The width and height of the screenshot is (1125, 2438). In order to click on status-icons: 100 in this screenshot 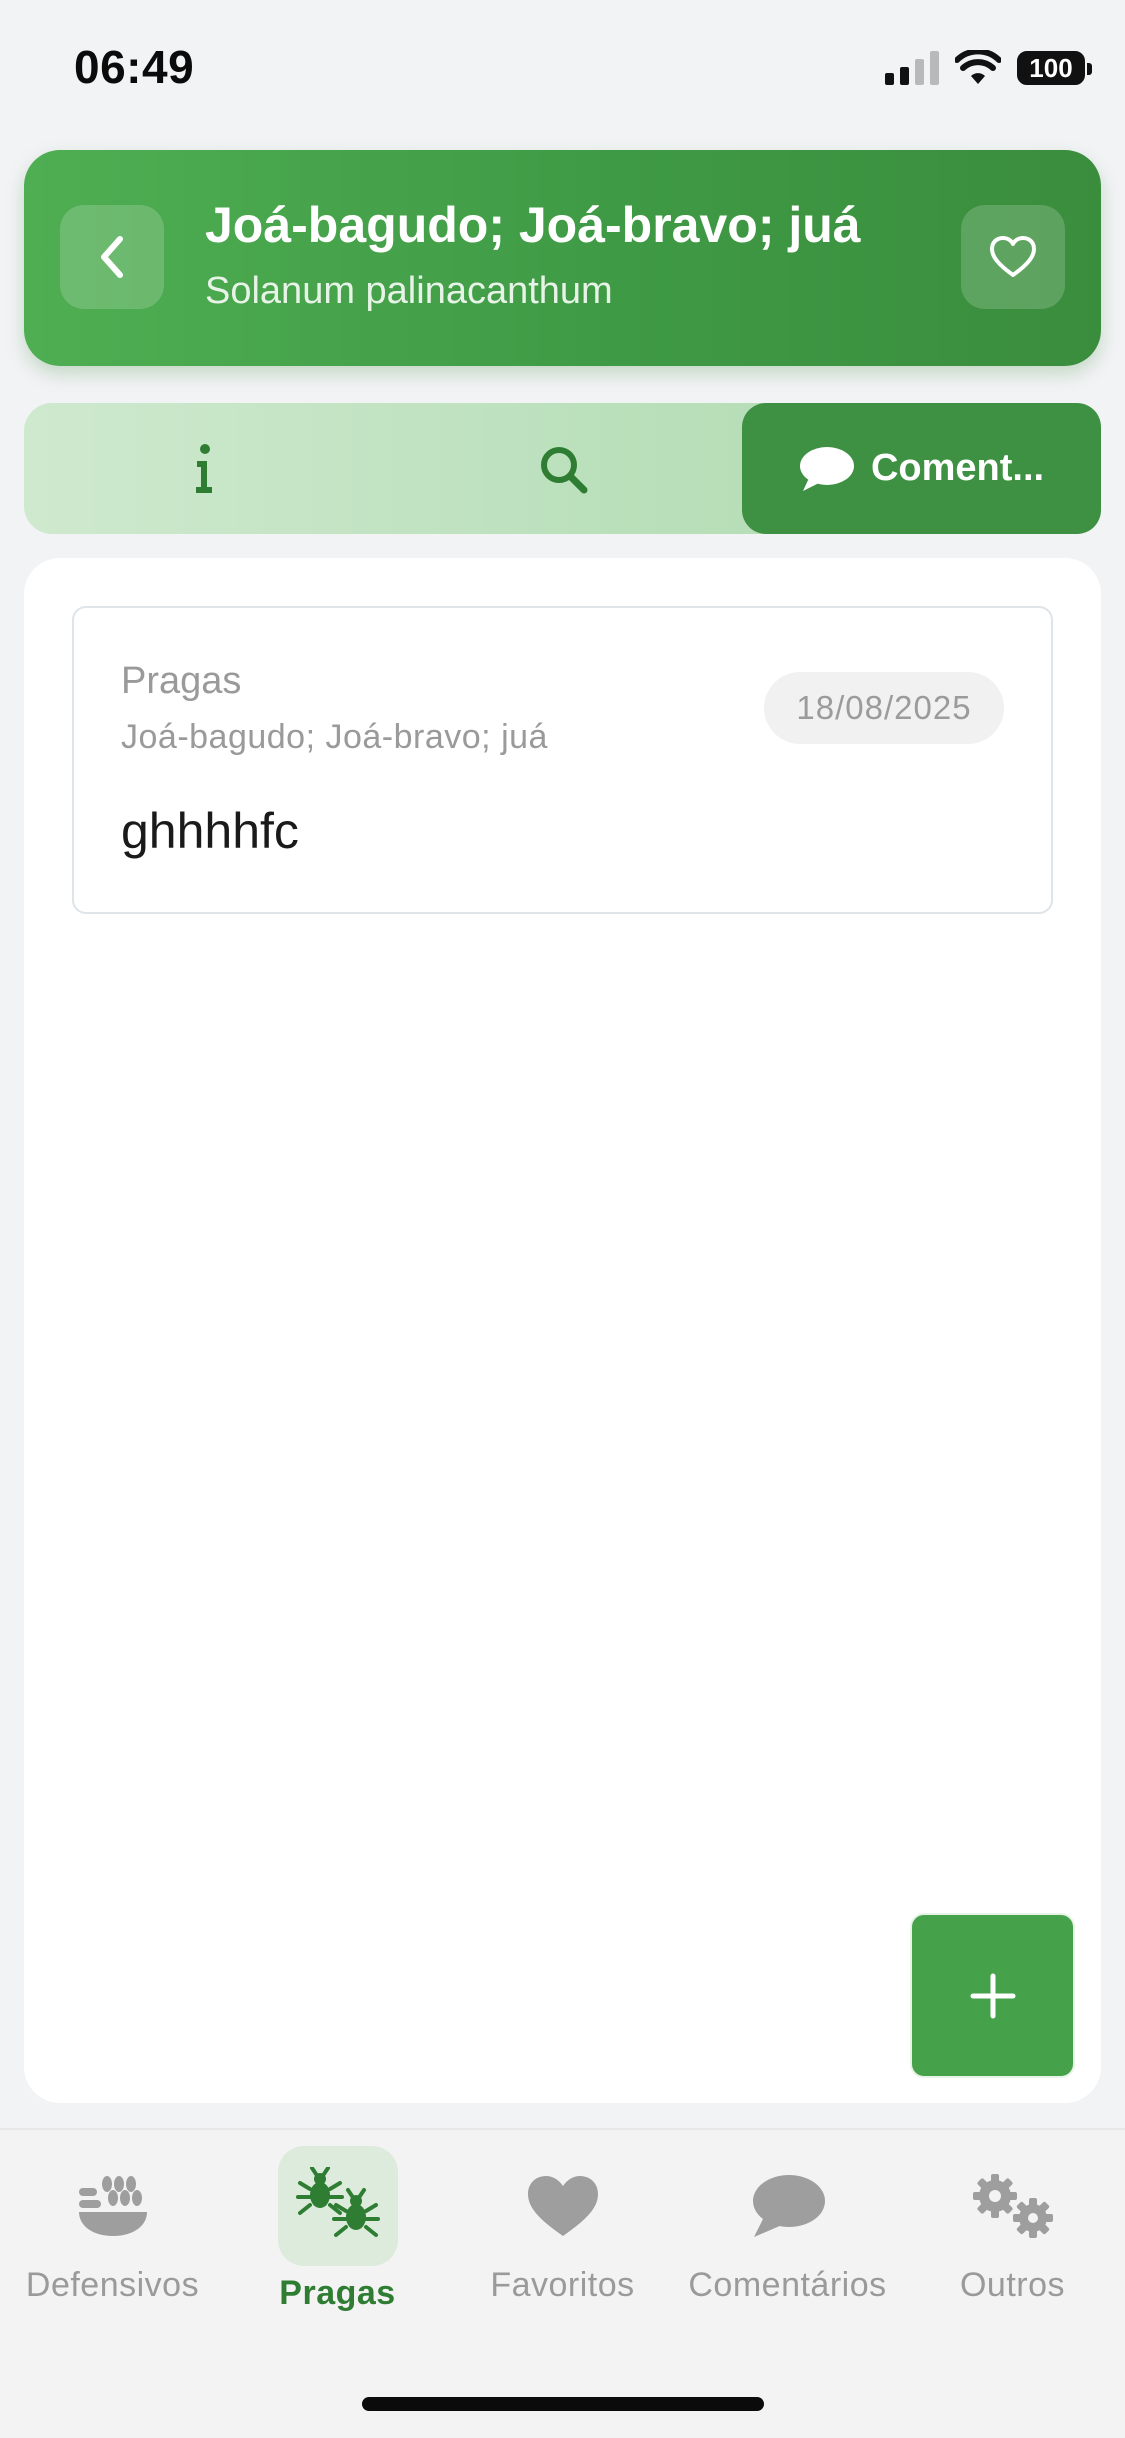, I will do `click(988, 68)`.